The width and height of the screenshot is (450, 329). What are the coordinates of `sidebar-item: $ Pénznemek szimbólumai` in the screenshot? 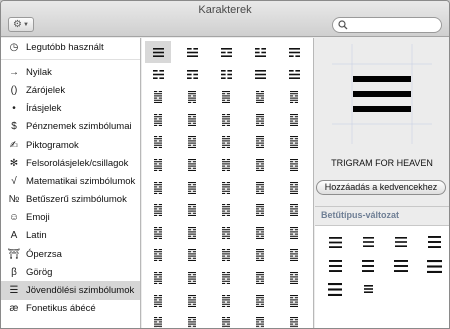 It's located at (70, 127).